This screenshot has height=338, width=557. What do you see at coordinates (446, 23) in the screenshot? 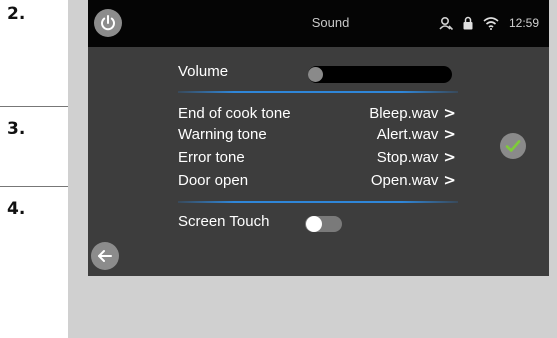
I see `person-icon` at bounding box center [446, 23].